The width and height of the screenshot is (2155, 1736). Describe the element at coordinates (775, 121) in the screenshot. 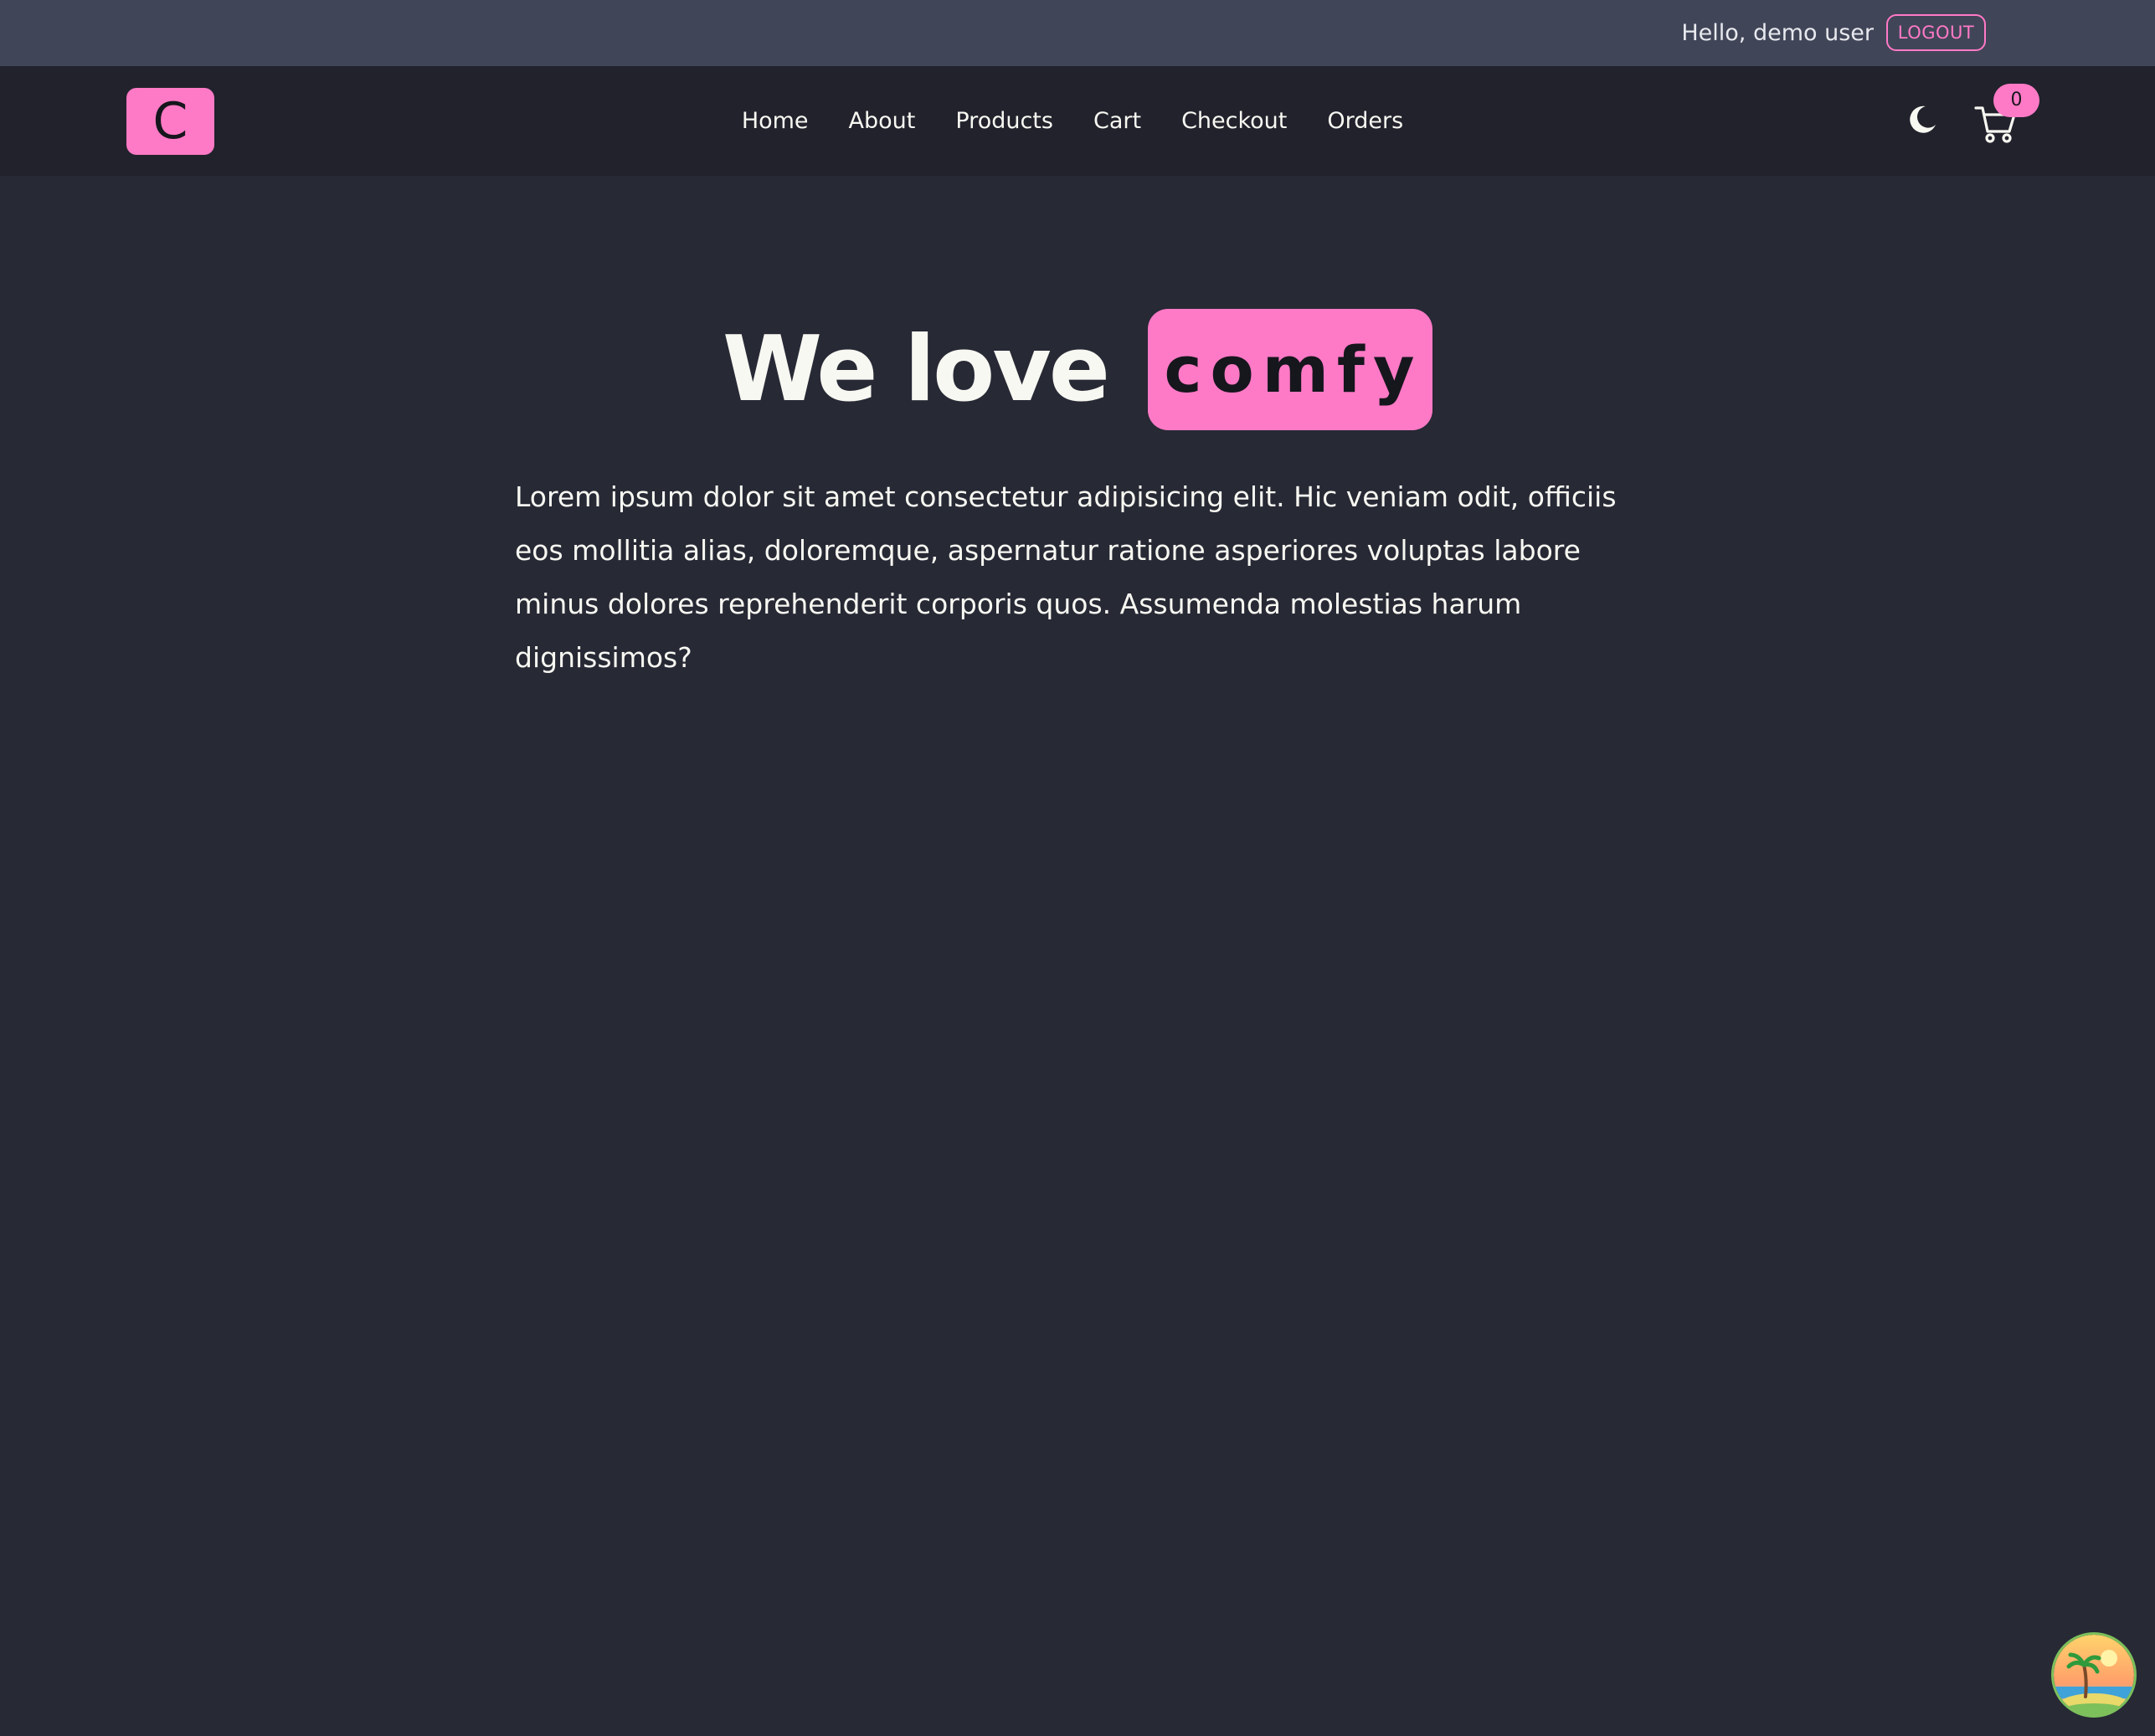

I see `nav-link-home: Home` at that location.